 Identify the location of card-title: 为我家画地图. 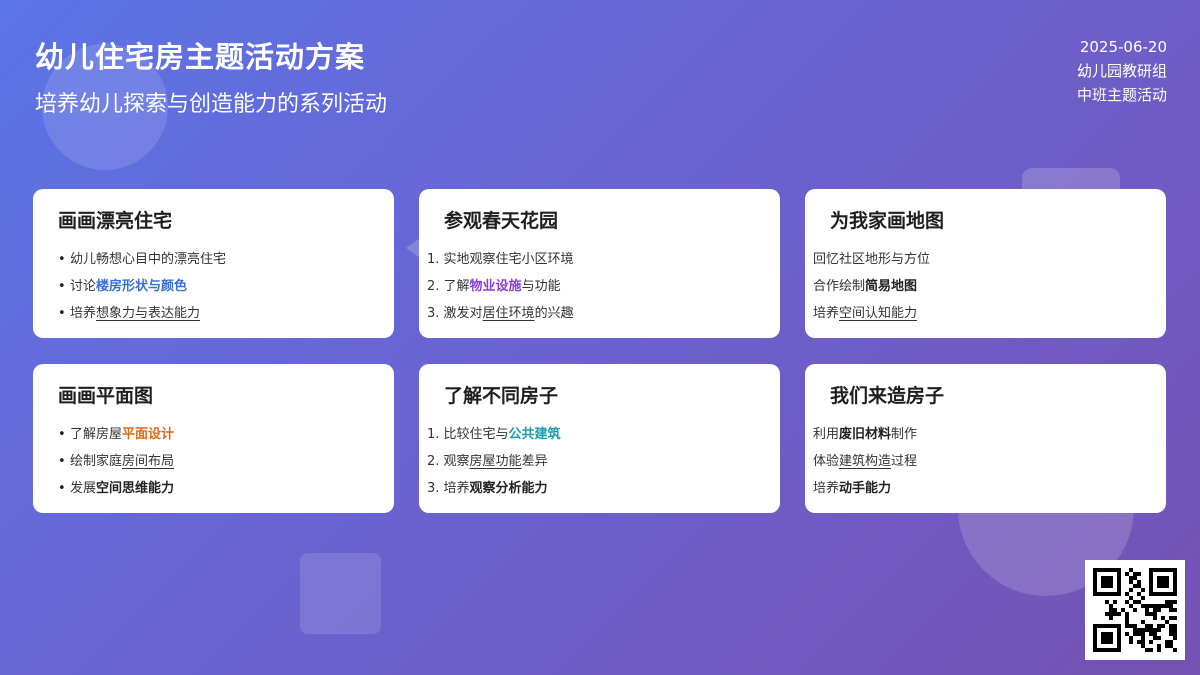
(887, 221).